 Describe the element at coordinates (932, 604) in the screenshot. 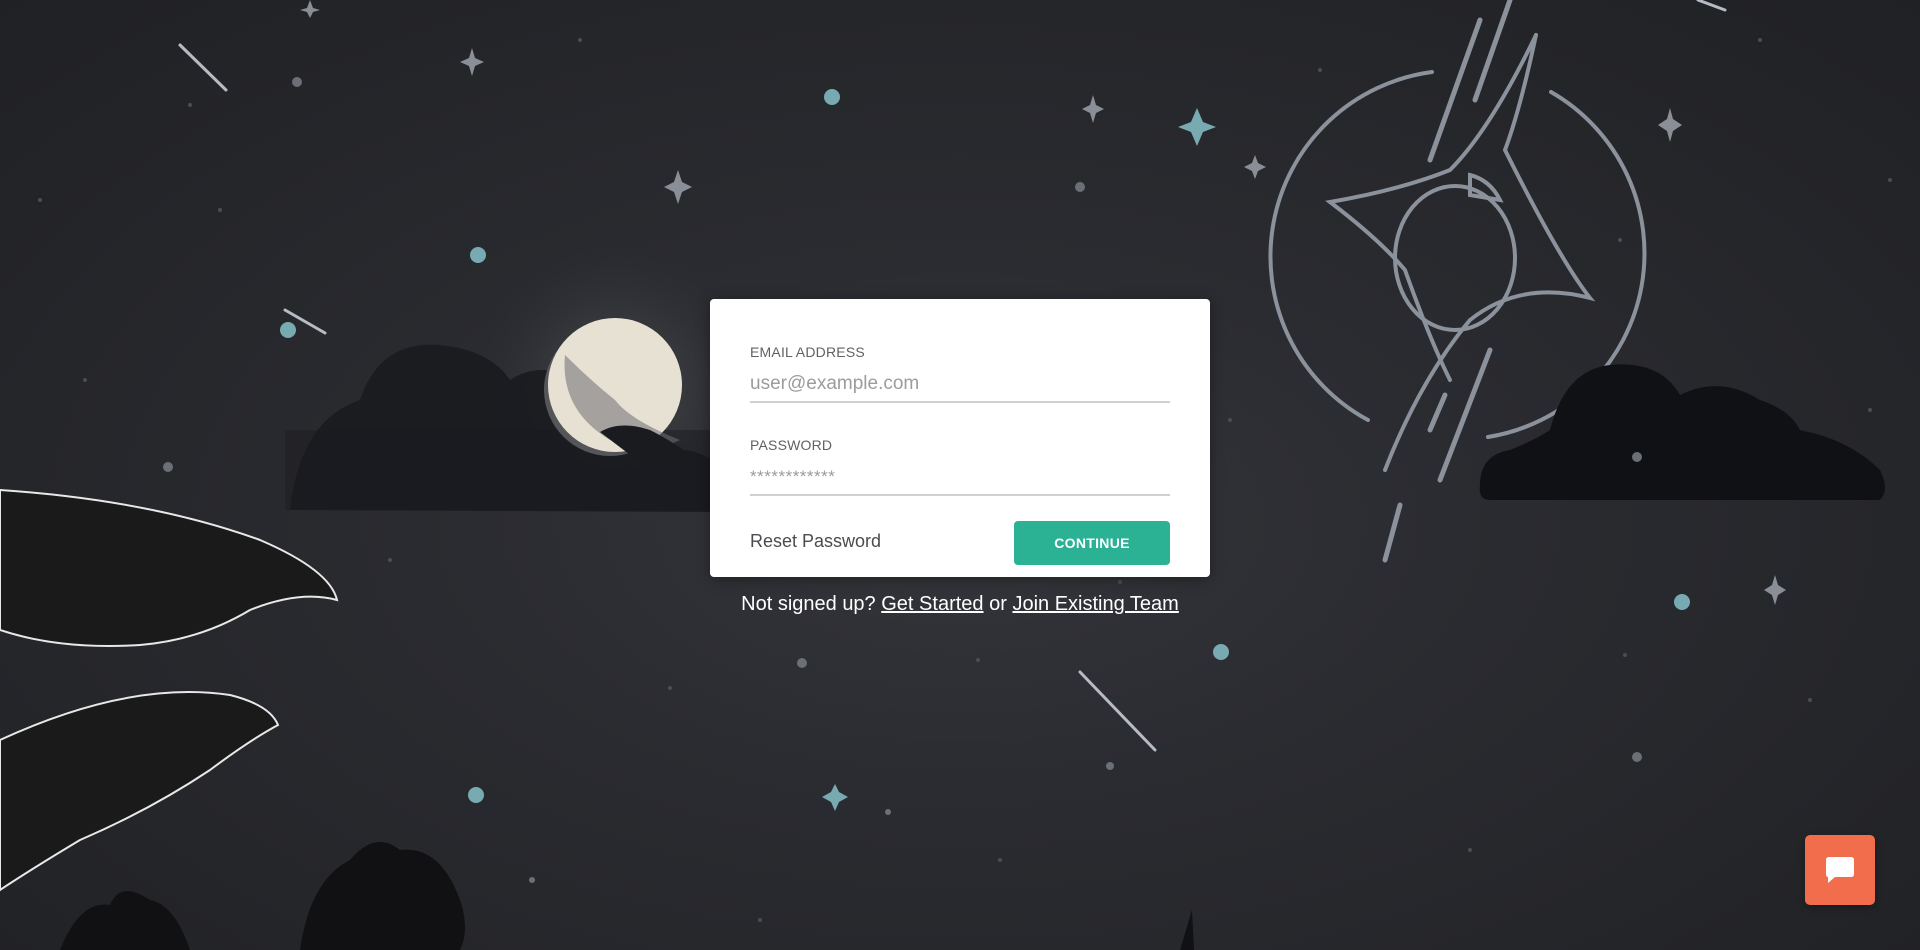

I see `get-started-link: Get Started` at that location.